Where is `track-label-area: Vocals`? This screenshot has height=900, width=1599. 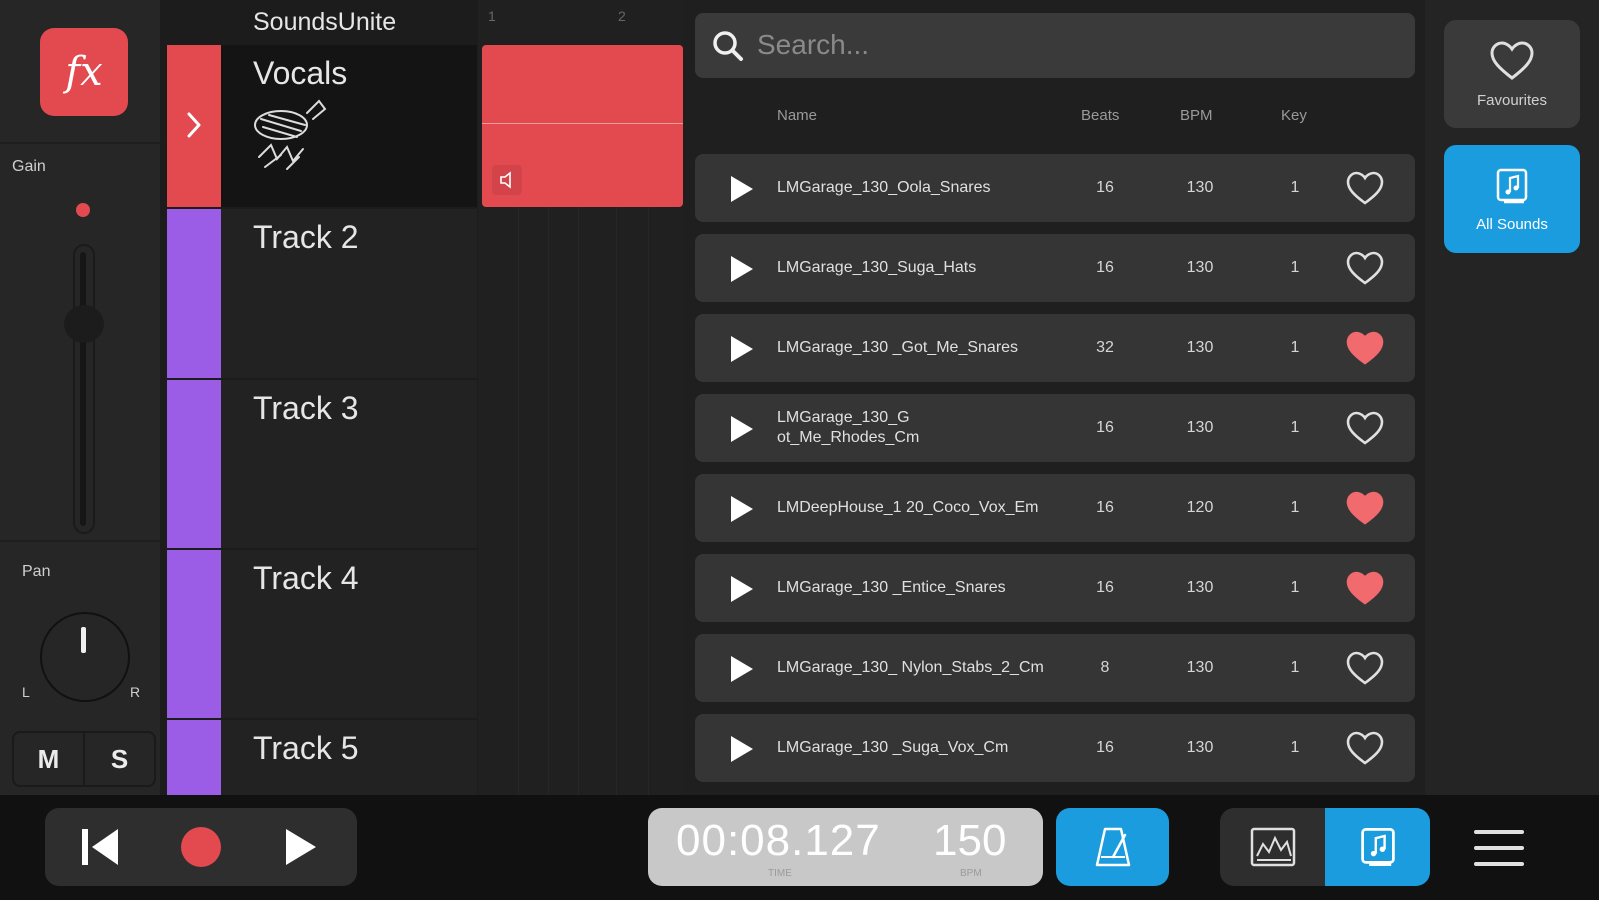
track-label-area: Vocals is located at coordinates (349, 126).